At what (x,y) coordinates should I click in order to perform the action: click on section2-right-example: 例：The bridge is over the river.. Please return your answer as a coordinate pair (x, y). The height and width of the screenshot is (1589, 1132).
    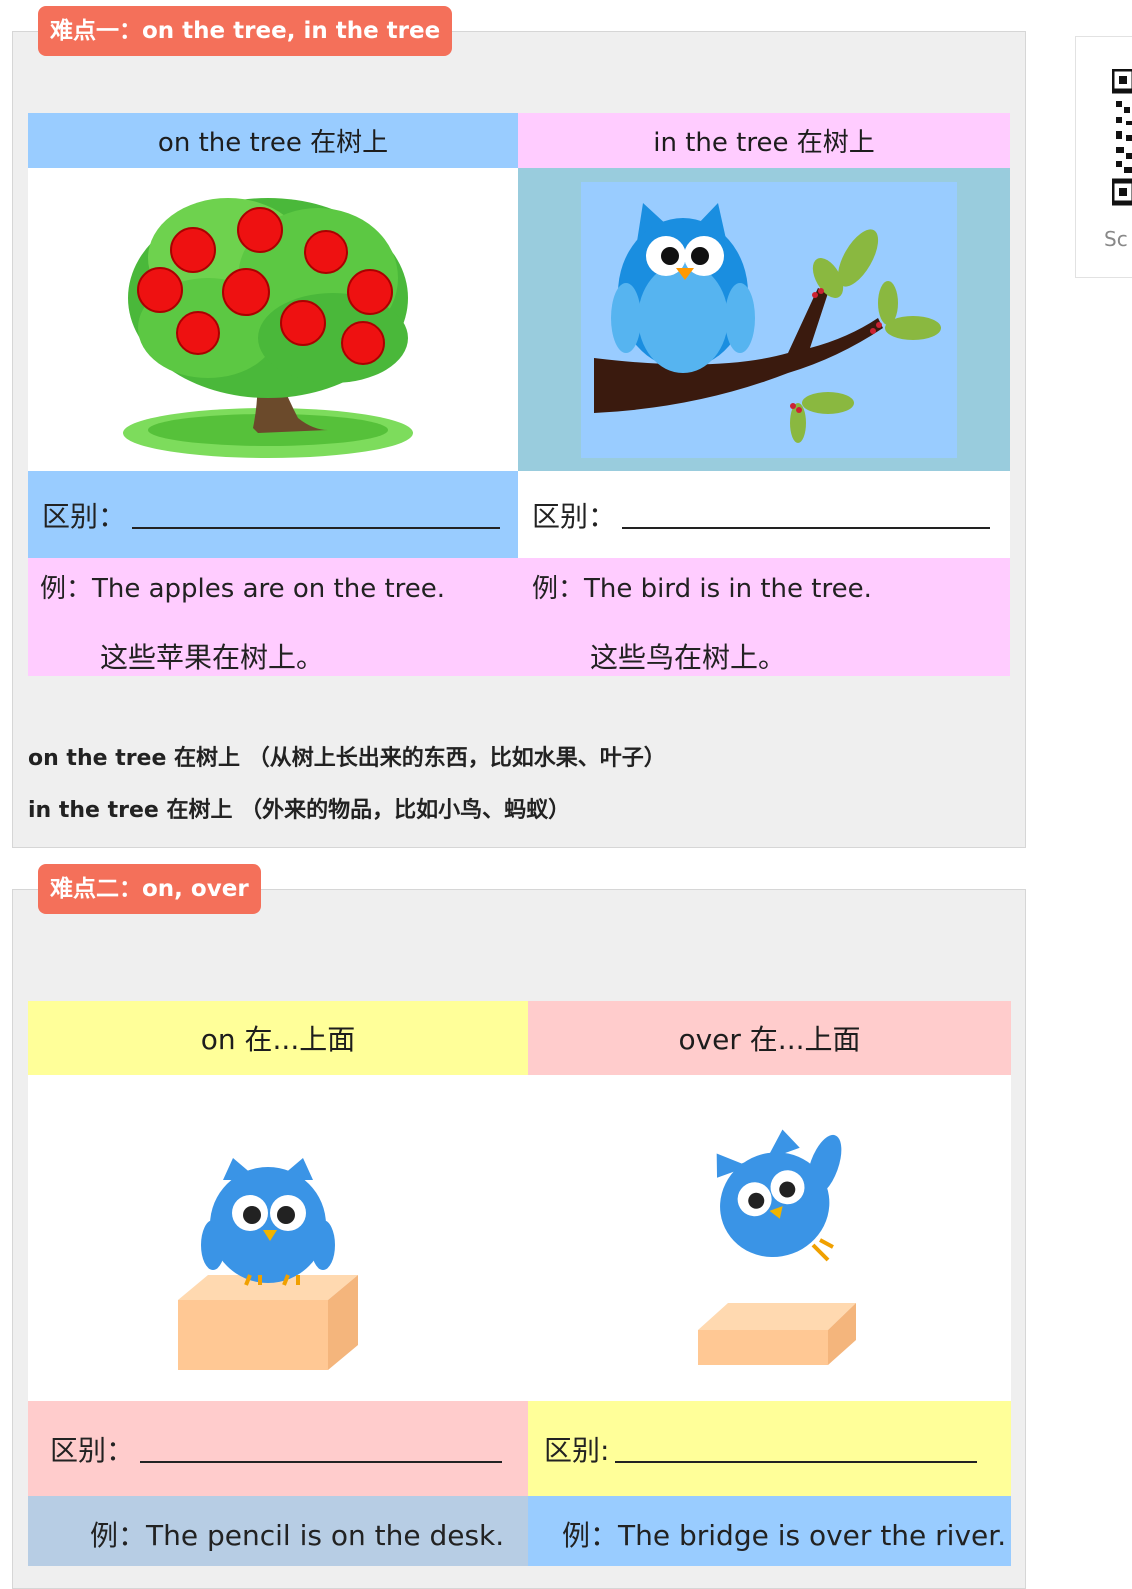
    Looking at the image, I should click on (769, 1531).